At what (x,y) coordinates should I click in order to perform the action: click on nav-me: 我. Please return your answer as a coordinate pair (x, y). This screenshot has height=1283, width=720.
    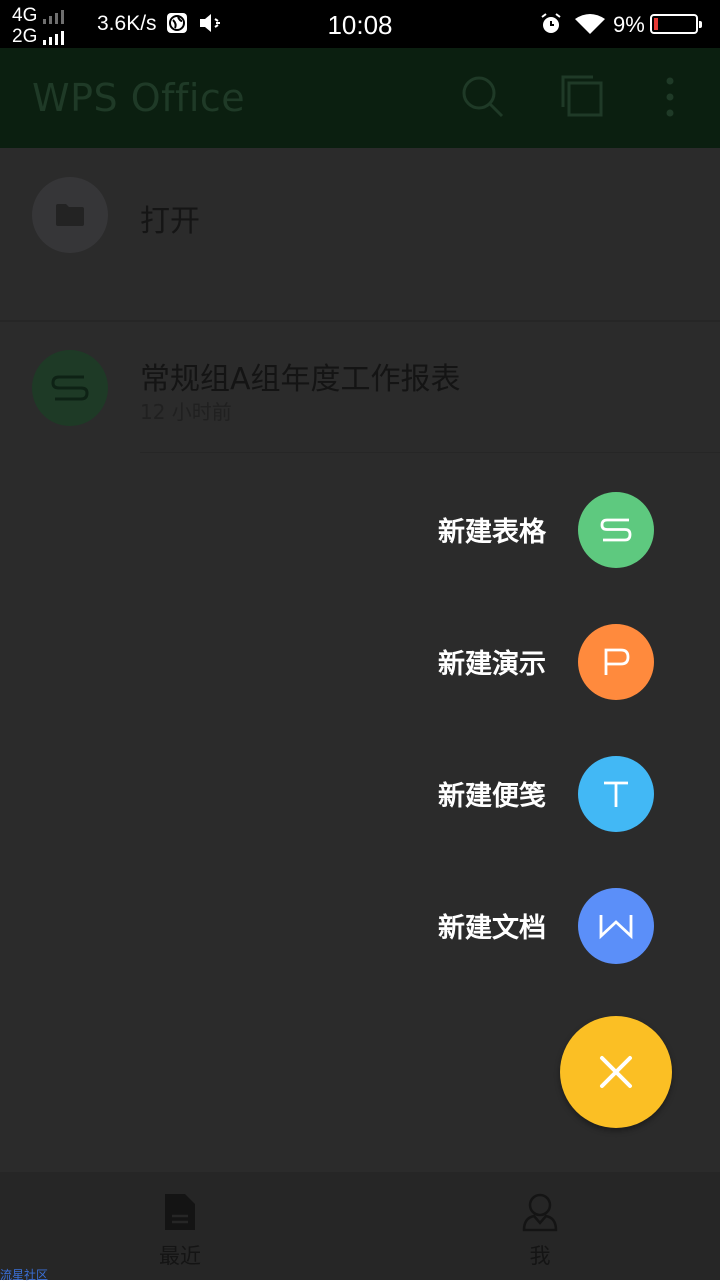
    Looking at the image, I should click on (540, 1231).